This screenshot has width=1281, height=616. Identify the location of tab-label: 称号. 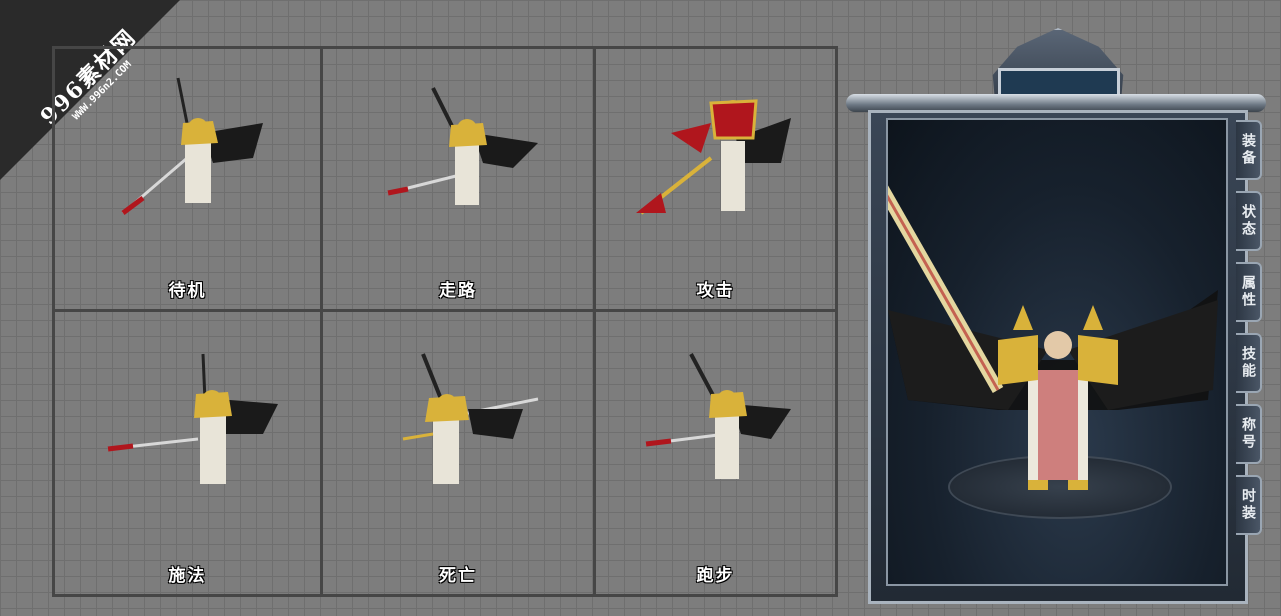
(1248, 434).